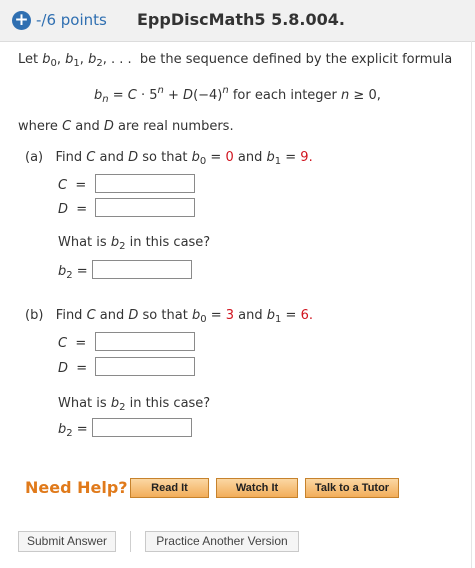 The image size is (475, 568). Describe the element at coordinates (34, 315) in the screenshot. I see `part-b-label: (b)` at that location.